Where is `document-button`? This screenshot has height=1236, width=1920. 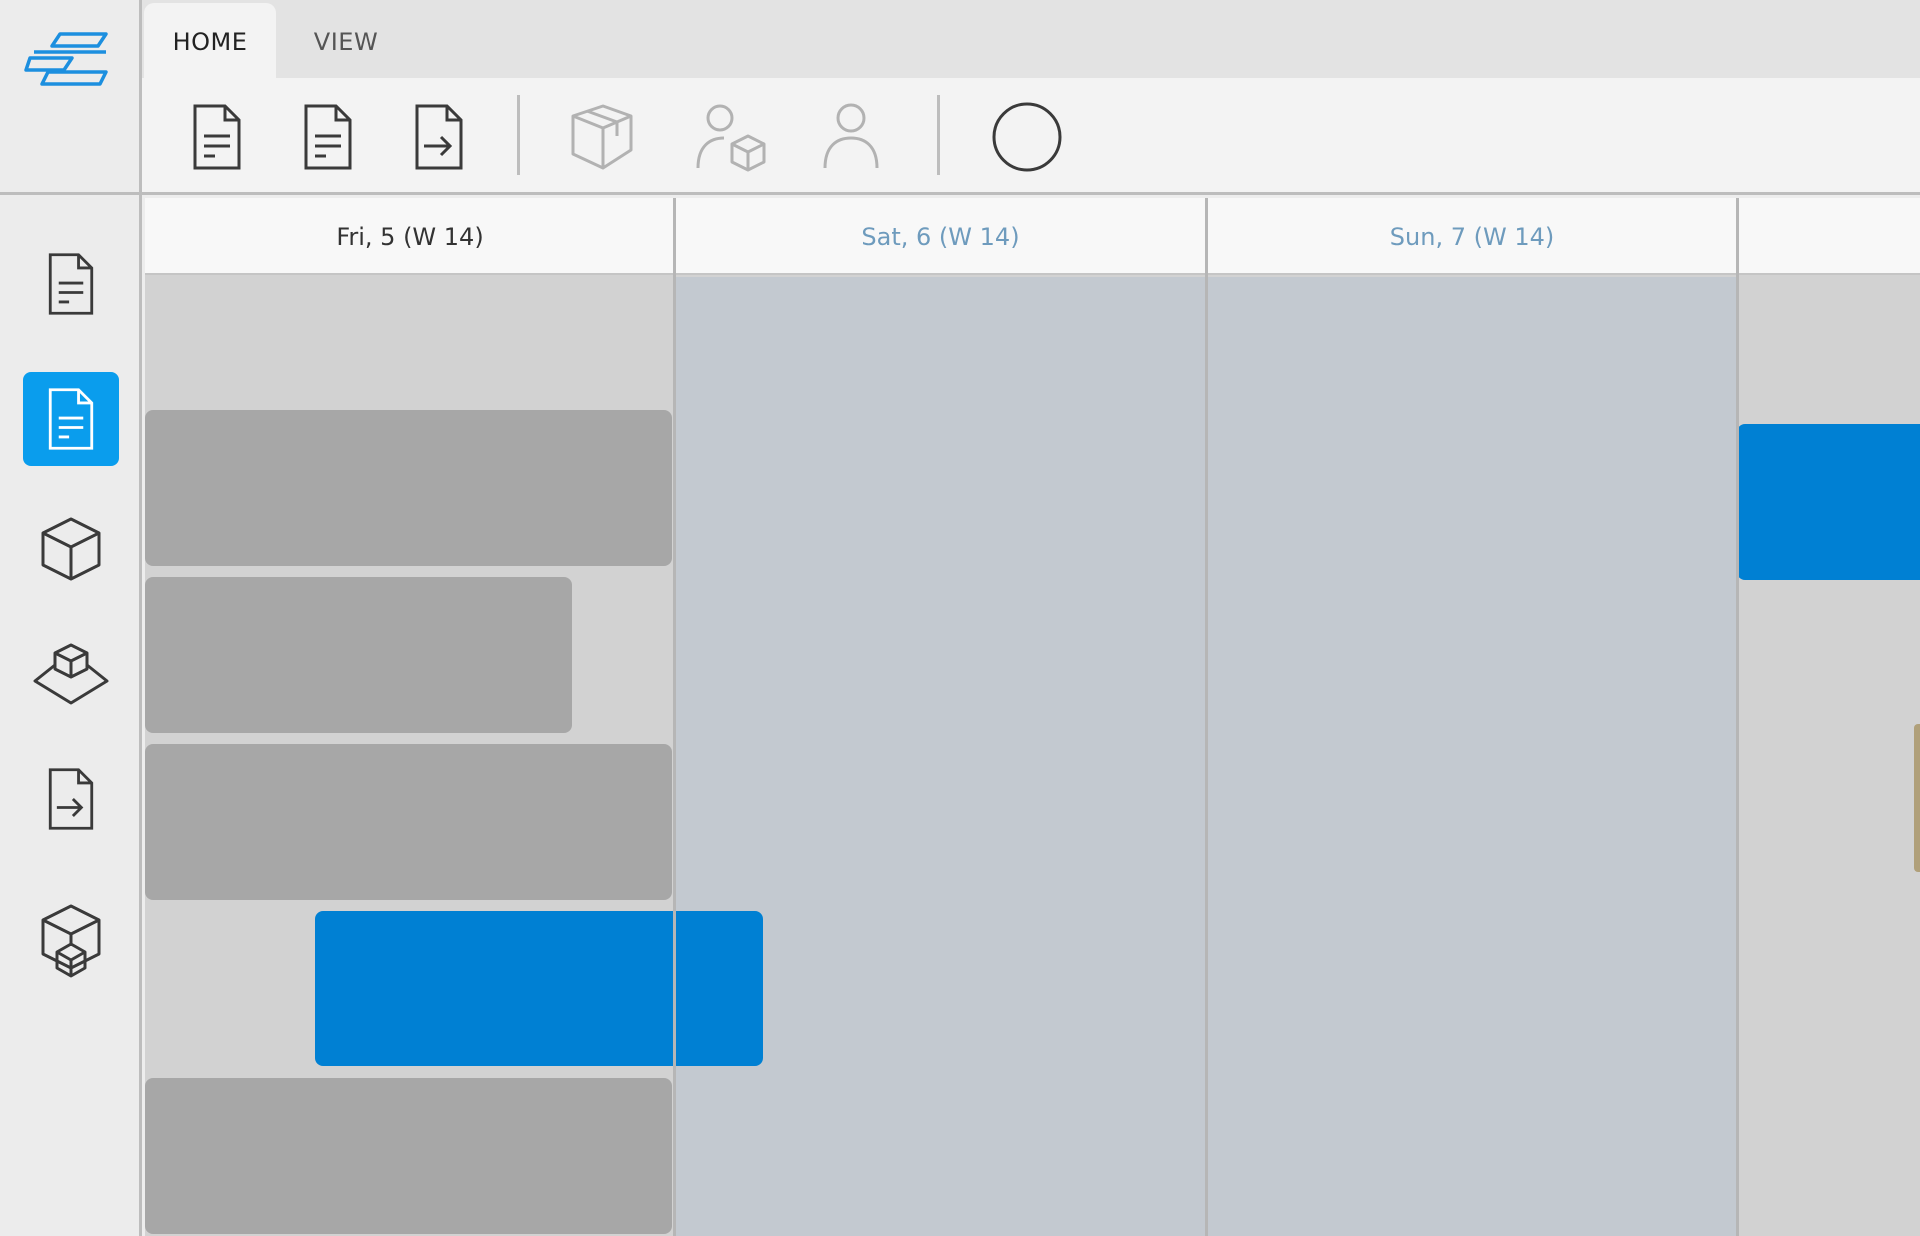
document-button is located at coordinates (328, 137).